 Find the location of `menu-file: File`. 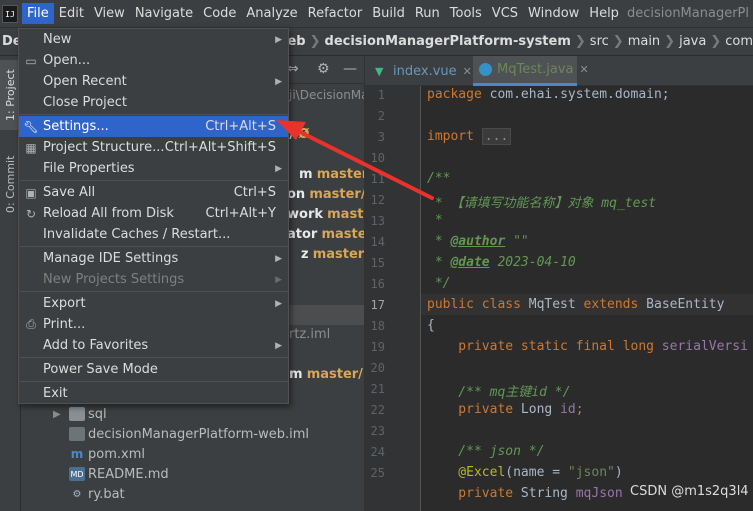

menu-file: File is located at coordinates (38, 13).